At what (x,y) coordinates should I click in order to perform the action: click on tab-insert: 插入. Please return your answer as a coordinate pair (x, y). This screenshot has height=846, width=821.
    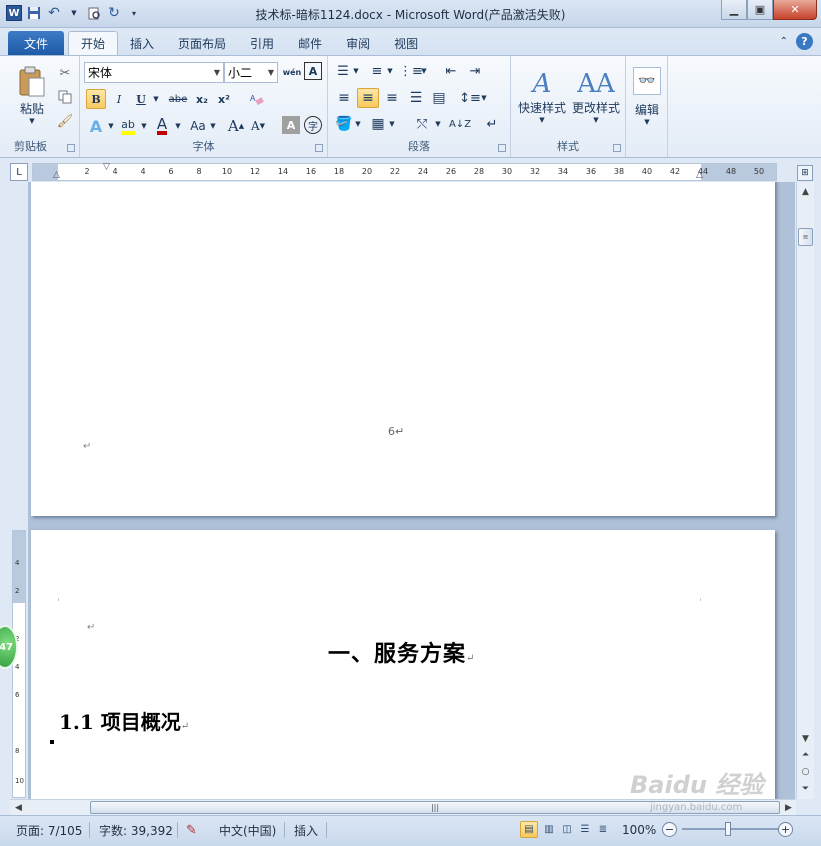
    Looking at the image, I should click on (142, 43).